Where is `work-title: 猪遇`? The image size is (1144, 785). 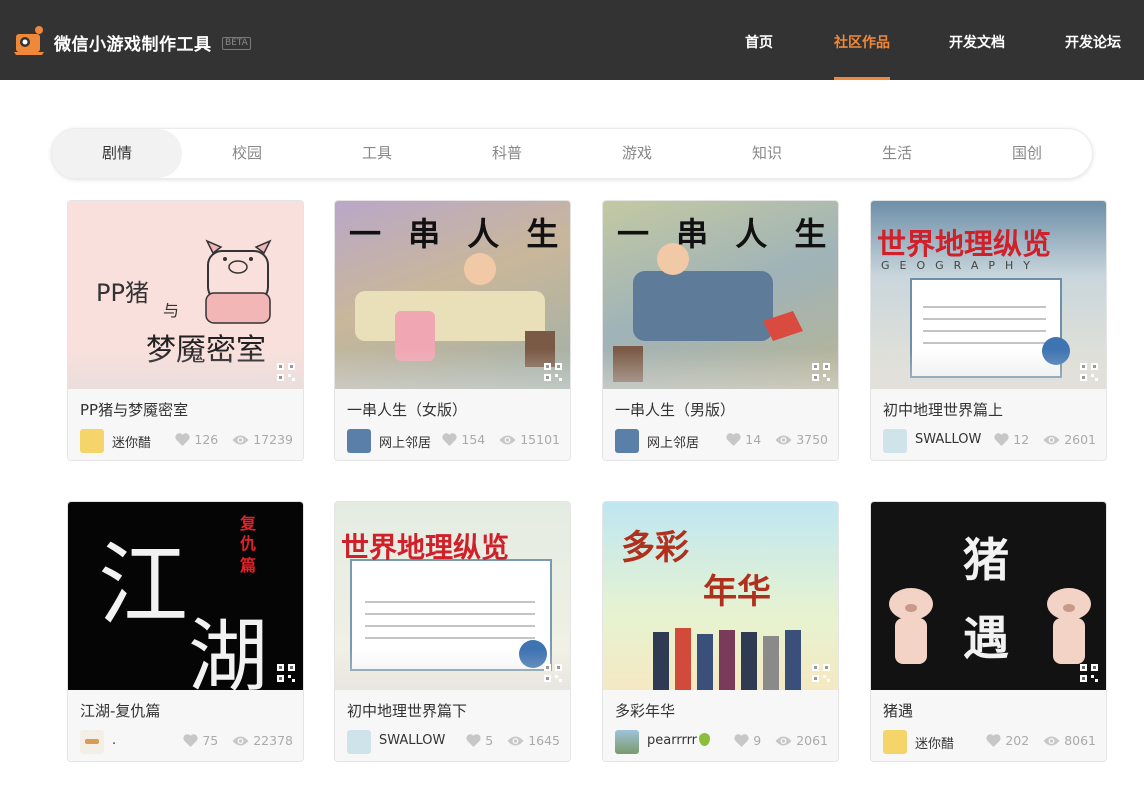 work-title: 猪遇 is located at coordinates (898, 710).